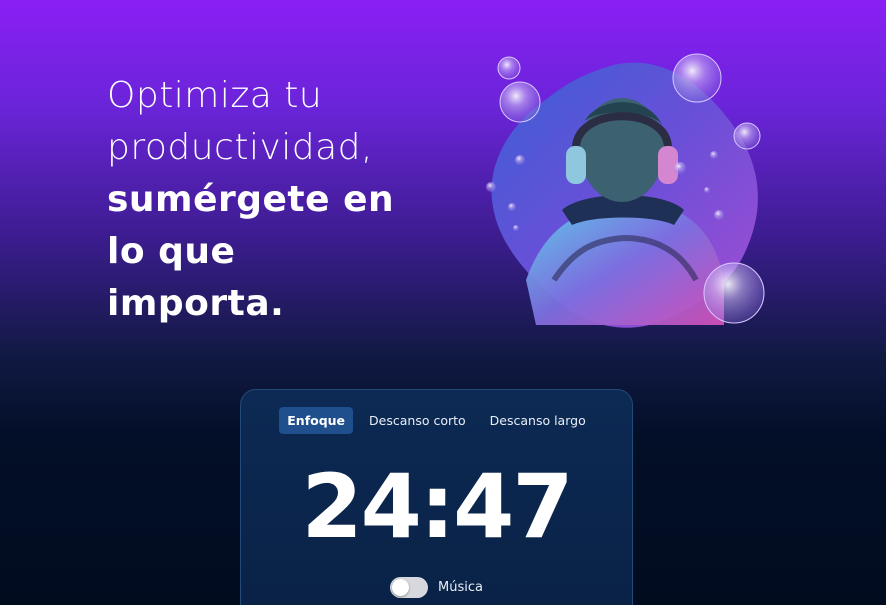 The height and width of the screenshot is (605, 886). Describe the element at coordinates (417, 420) in the screenshot. I see `tab-descanso-corto: Descanso corto` at that location.